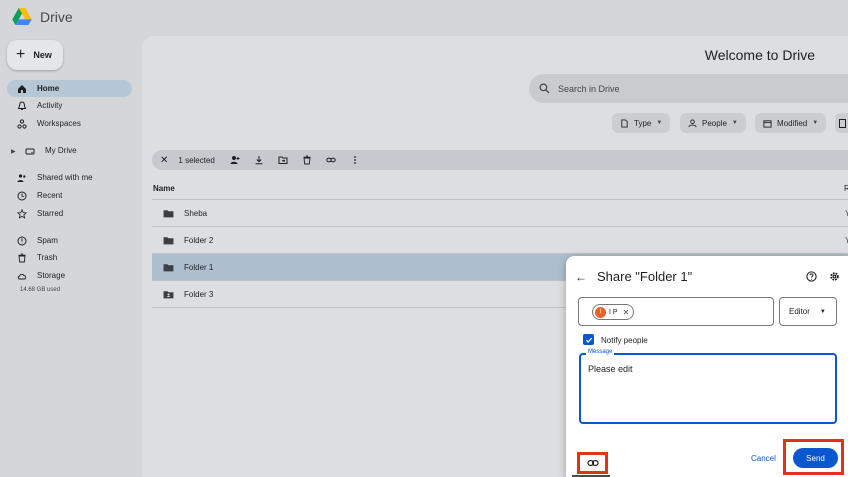 The width and height of the screenshot is (848, 477). Describe the element at coordinates (22, 195) in the screenshot. I see `clock-icon` at that location.